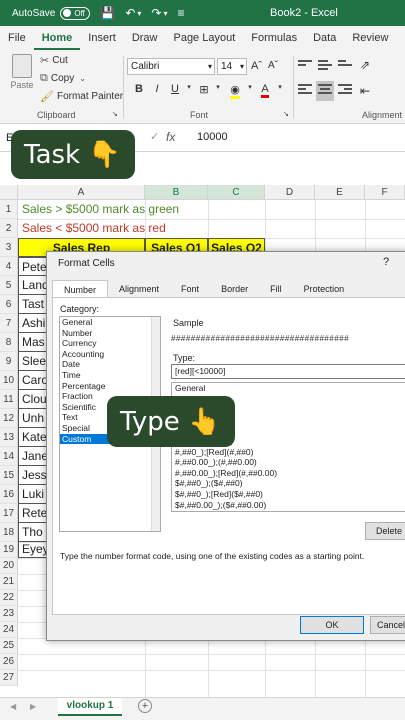  What do you see at coordinates (288, 483) in the screenshot?
I see `format-code-item: $#,##0_);($#,##0)` at bounding box center [288, 483].